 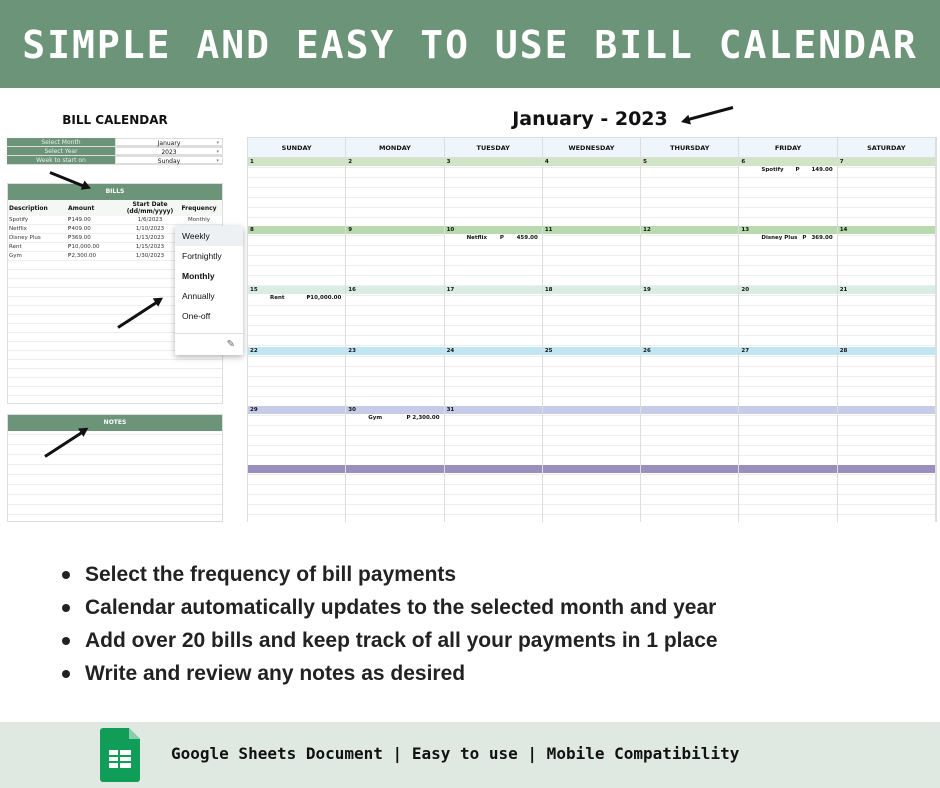 What do you see at coordinates (690, 316) in the screenshot?
I see `day-cell: 19` at bounding box center [690, 316].